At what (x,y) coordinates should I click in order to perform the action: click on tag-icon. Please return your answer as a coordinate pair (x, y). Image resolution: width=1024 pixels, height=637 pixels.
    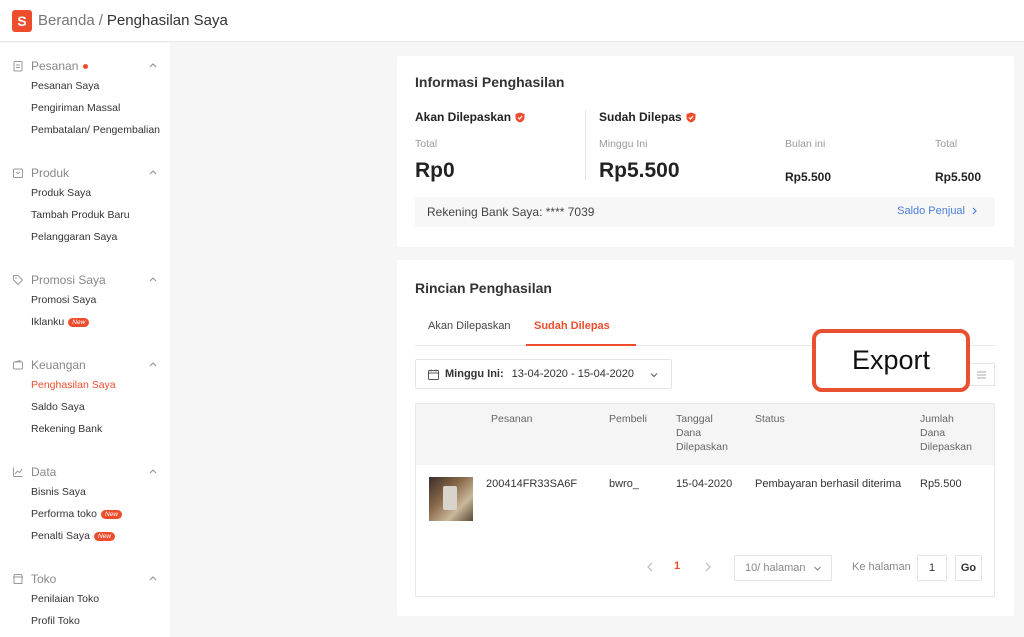
    Looking at the image, I should click on (18, 280).